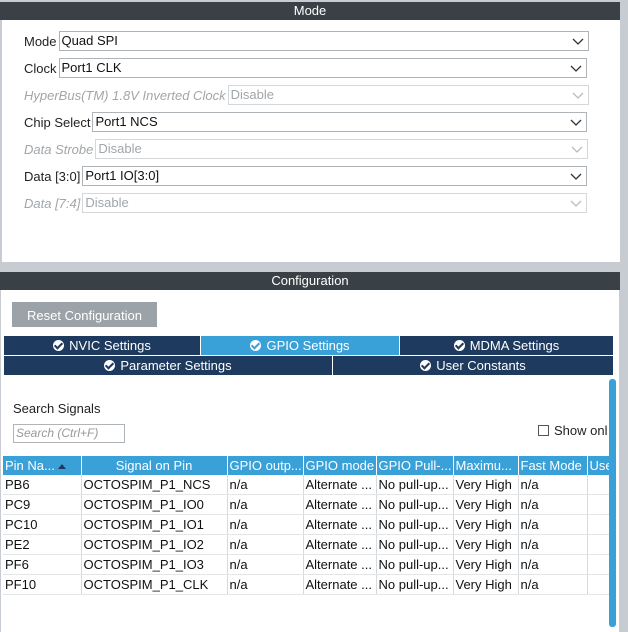 This screenshot has width=628, height=632. What do you see at coordinates (340, 122) in the screenshot?
I see `chip-select-select: Port1 NCS` at bounding box center [340, 122].